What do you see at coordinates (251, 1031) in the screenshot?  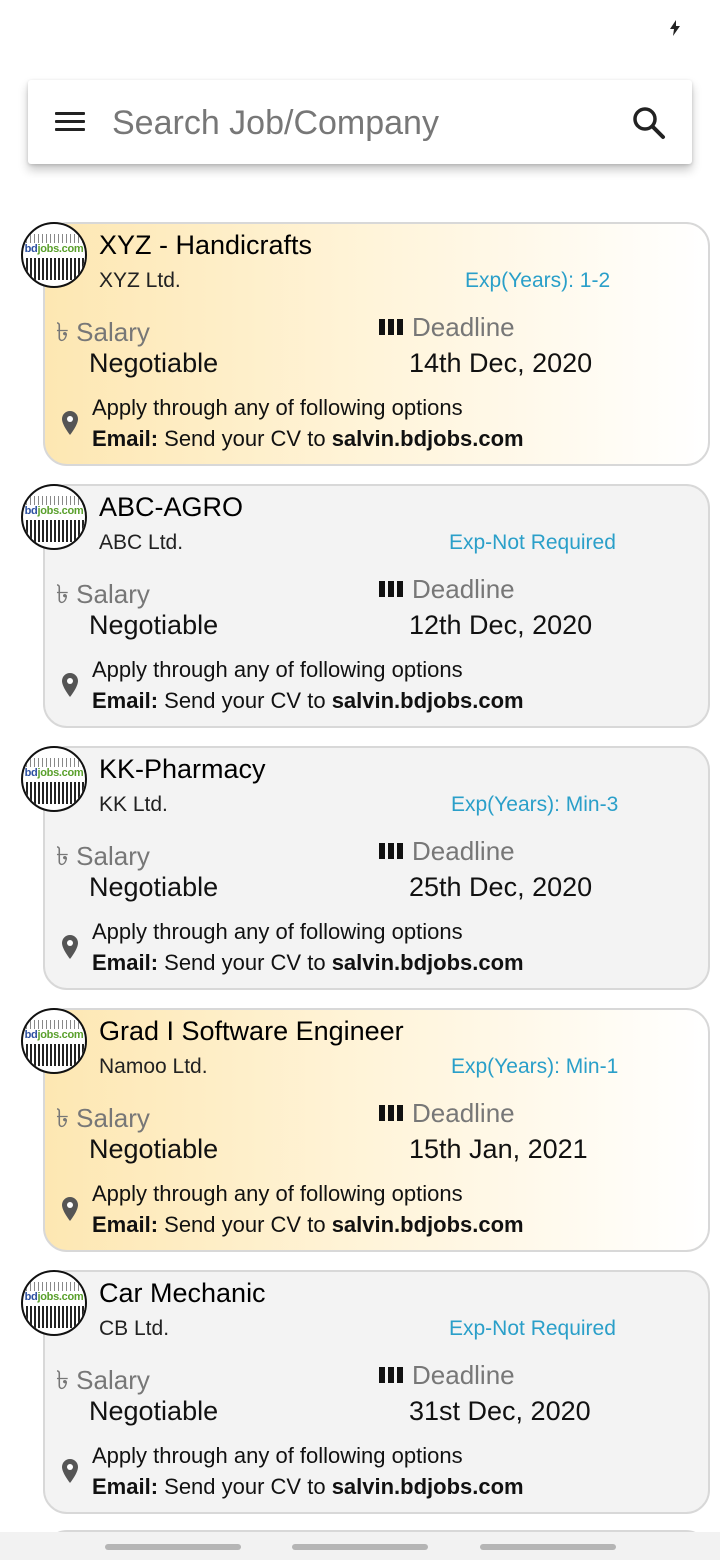 I see `job-title: Grad I Software Engineer` at bounding box center [251, 1031].